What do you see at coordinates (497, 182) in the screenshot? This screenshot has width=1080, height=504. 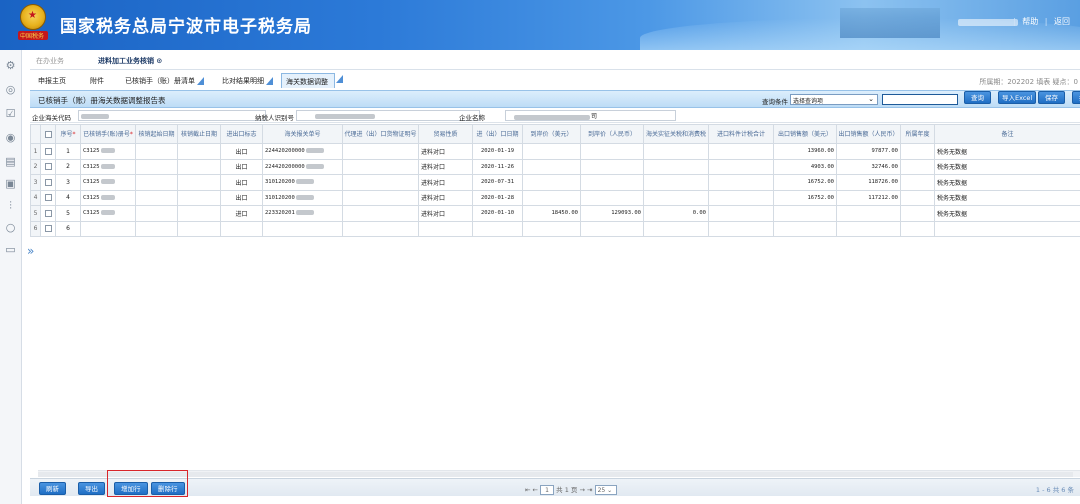 I see `cell-io-date: 2020-07-31` at bounding box center [497, 182].